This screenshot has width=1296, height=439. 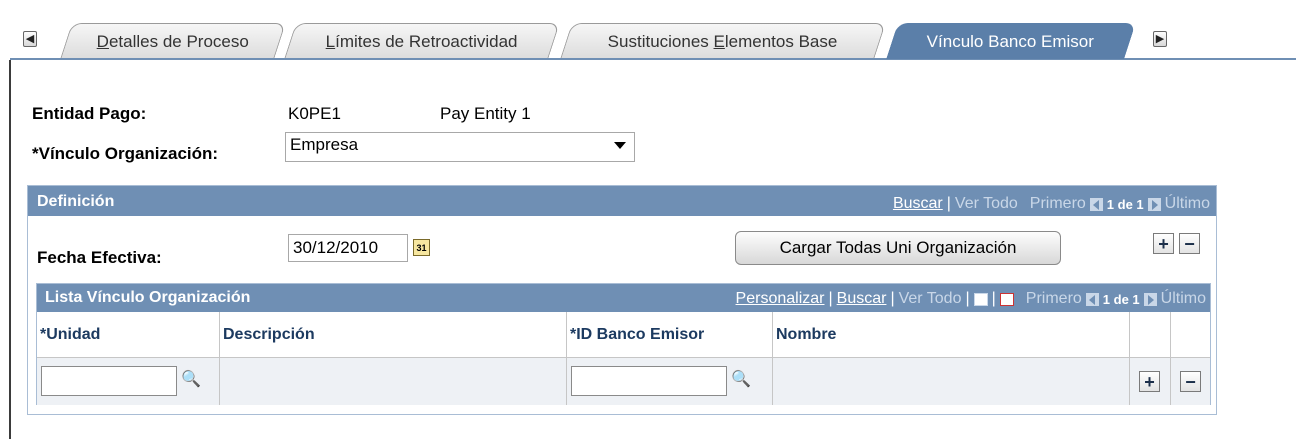 I want to click on cell-descripcion, so click(x=393, y=381).